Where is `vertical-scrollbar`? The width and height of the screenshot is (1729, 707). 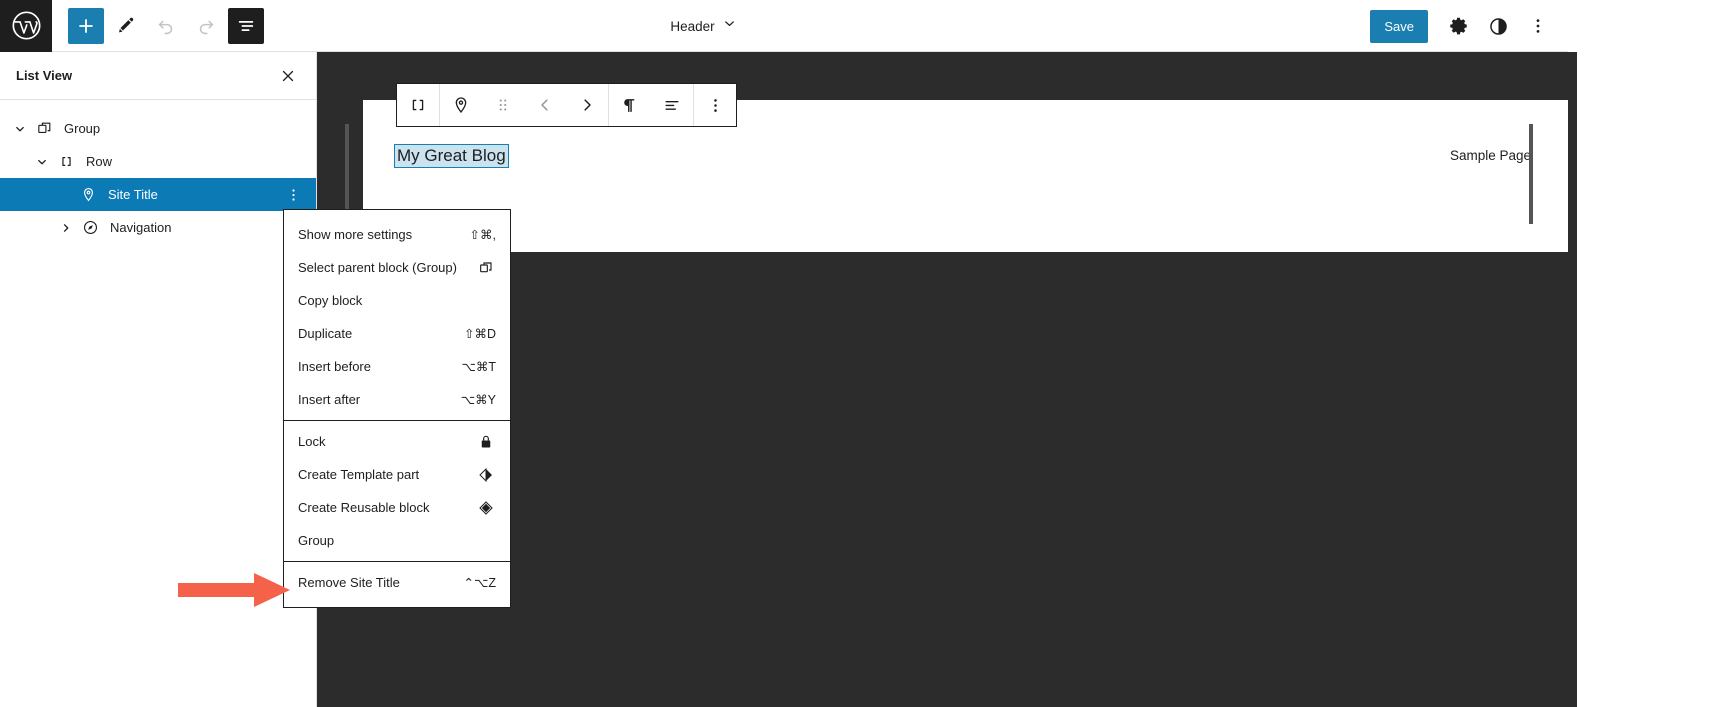 vertical-scrollbar is located at coordinates (1560, 379).